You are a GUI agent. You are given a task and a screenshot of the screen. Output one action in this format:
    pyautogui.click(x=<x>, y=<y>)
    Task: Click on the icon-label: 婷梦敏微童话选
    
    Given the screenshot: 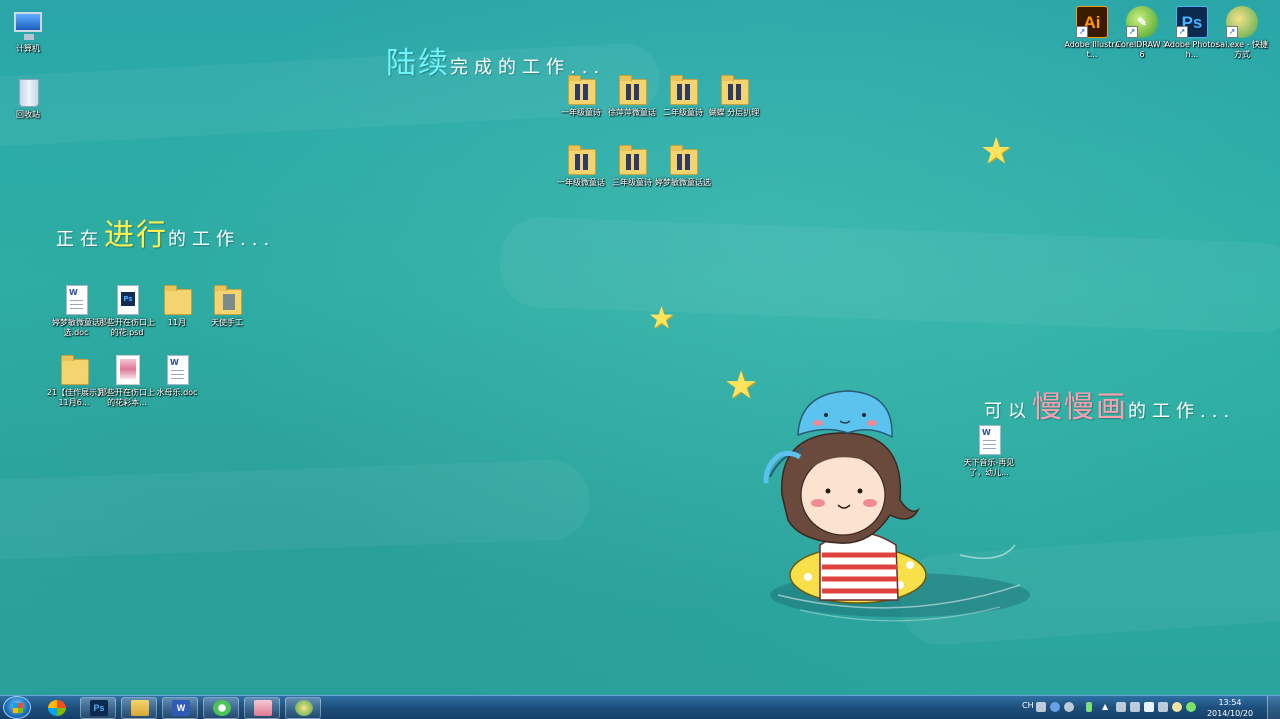 What is the action you would take?
    pyautogui.click(x=683, y=182)
    